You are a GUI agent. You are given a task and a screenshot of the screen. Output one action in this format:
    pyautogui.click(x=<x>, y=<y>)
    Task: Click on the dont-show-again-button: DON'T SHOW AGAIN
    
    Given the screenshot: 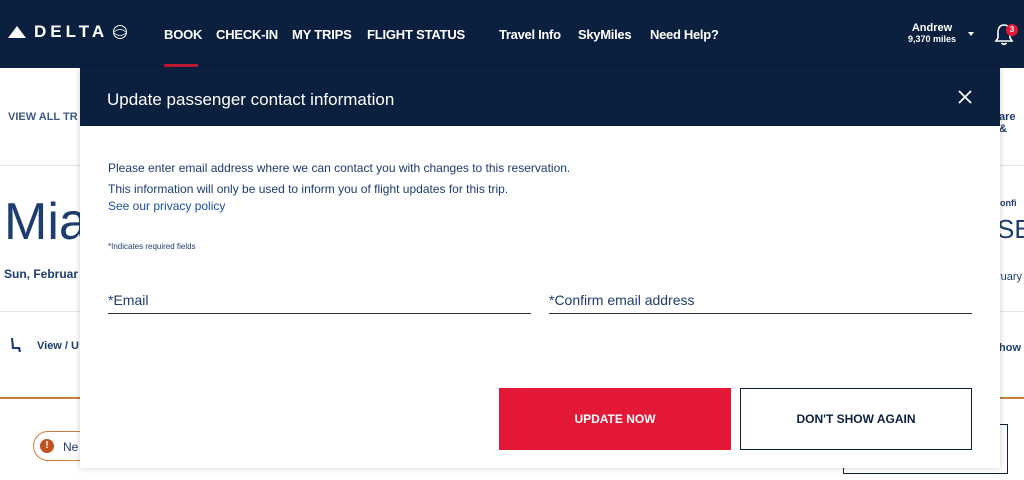 What is the action you would take?
    pyautogui.click(x=856, y=419)
    